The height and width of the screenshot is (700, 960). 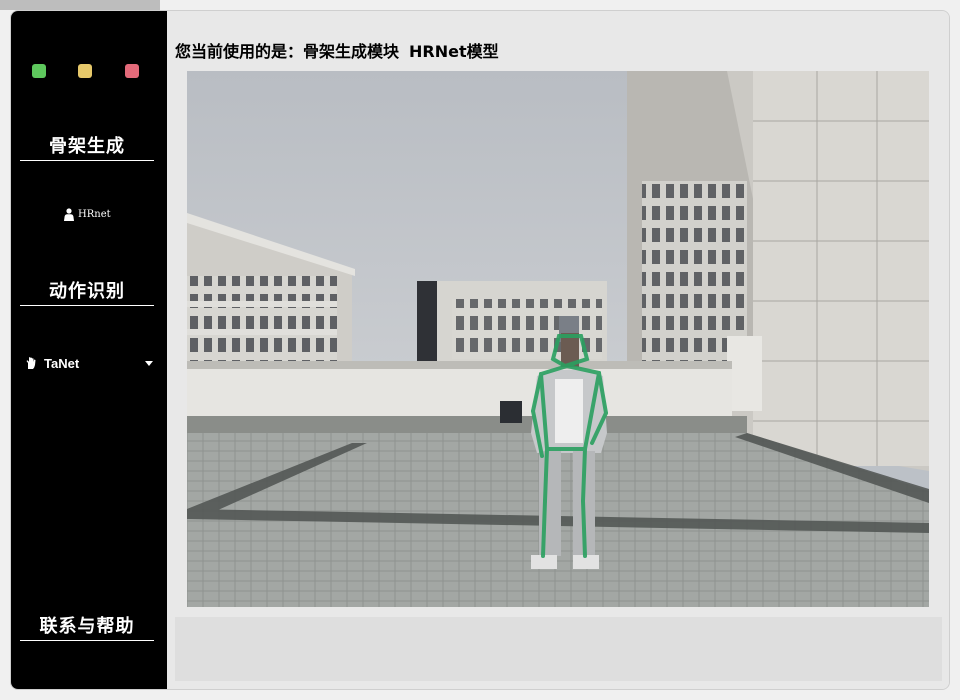 What do you see at coordinates (94, 214) in the screenshot?
I see `sidebar-item-hrnet-label: HRnet` at bounding box center [94, 214].